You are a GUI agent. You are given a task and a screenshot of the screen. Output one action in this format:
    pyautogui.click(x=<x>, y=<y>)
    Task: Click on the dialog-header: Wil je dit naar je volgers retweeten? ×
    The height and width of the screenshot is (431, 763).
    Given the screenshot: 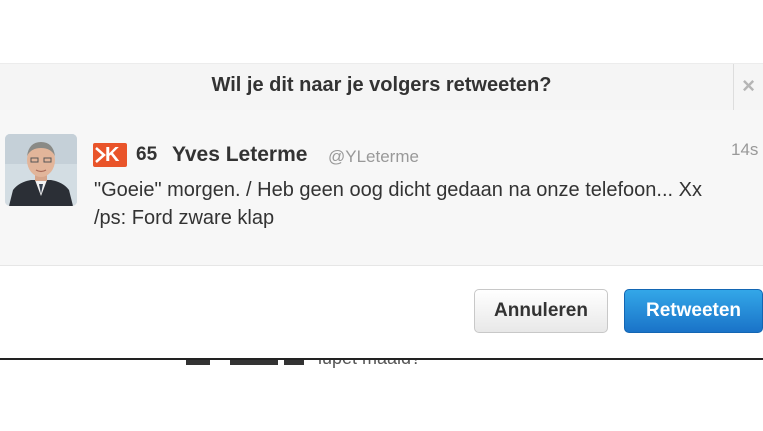 What is the action you would take?
    pyautogui.click(x=381, y=87)
    